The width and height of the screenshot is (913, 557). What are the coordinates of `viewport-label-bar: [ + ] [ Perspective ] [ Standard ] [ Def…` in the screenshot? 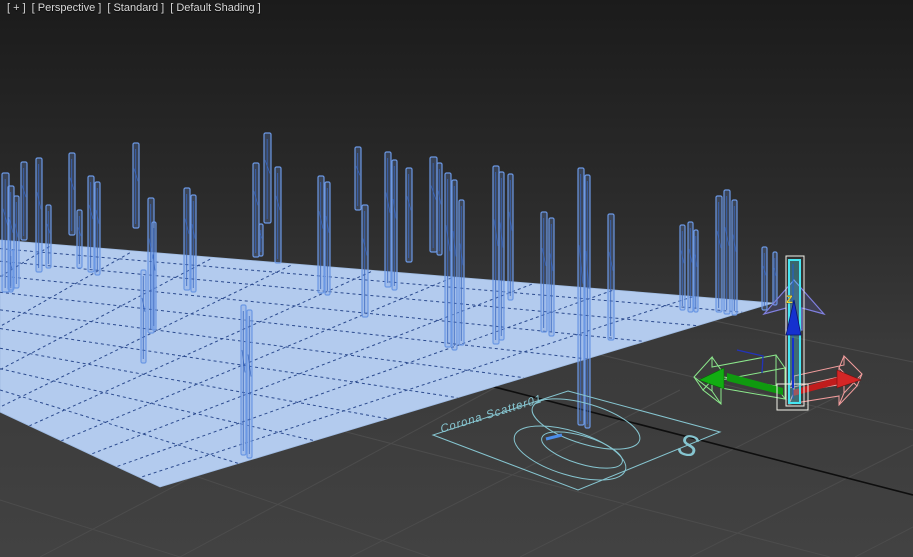 It's located at (134, 8).